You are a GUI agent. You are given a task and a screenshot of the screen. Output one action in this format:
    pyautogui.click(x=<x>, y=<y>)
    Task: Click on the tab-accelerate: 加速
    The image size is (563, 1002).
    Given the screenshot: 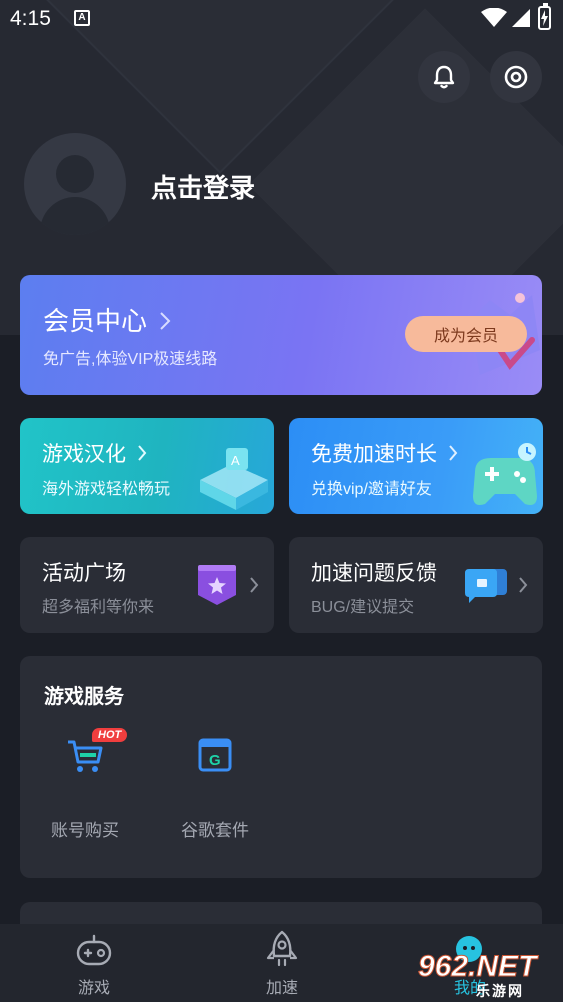 What is the action you would take?
    pyautogui.click(x=282, y=963)
    